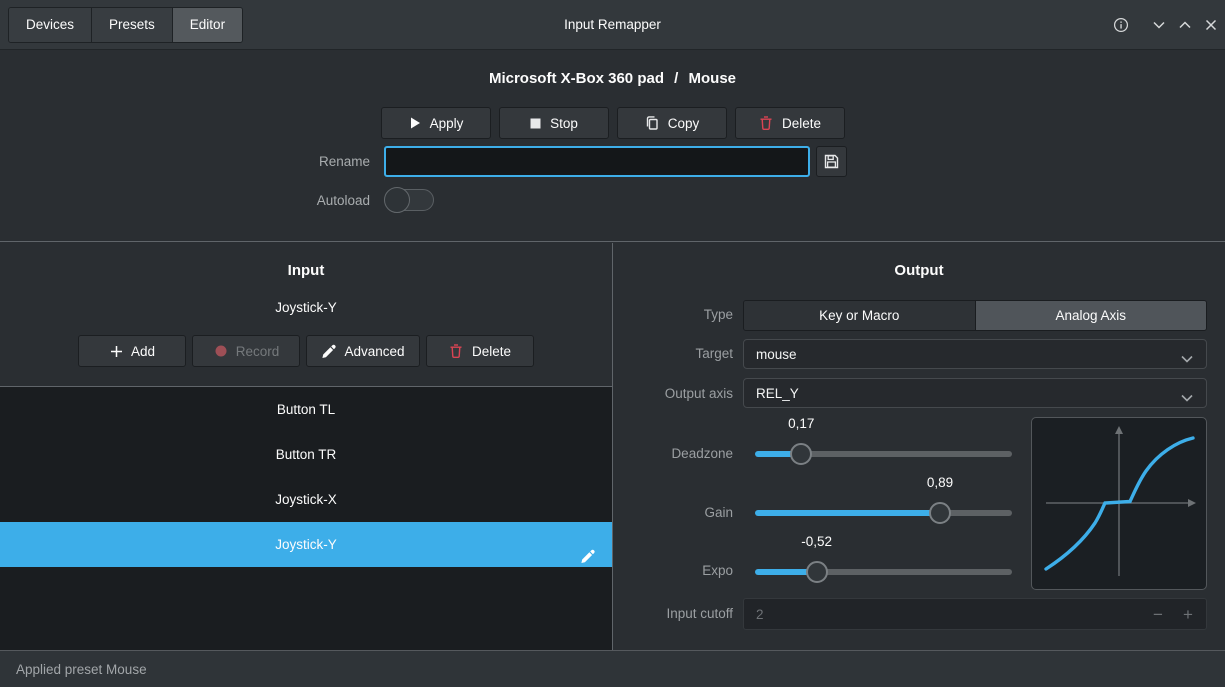 Image resolution: width=1225 pixels, height=687 pixels. I want to click on stop-icon, so click(535, 123).